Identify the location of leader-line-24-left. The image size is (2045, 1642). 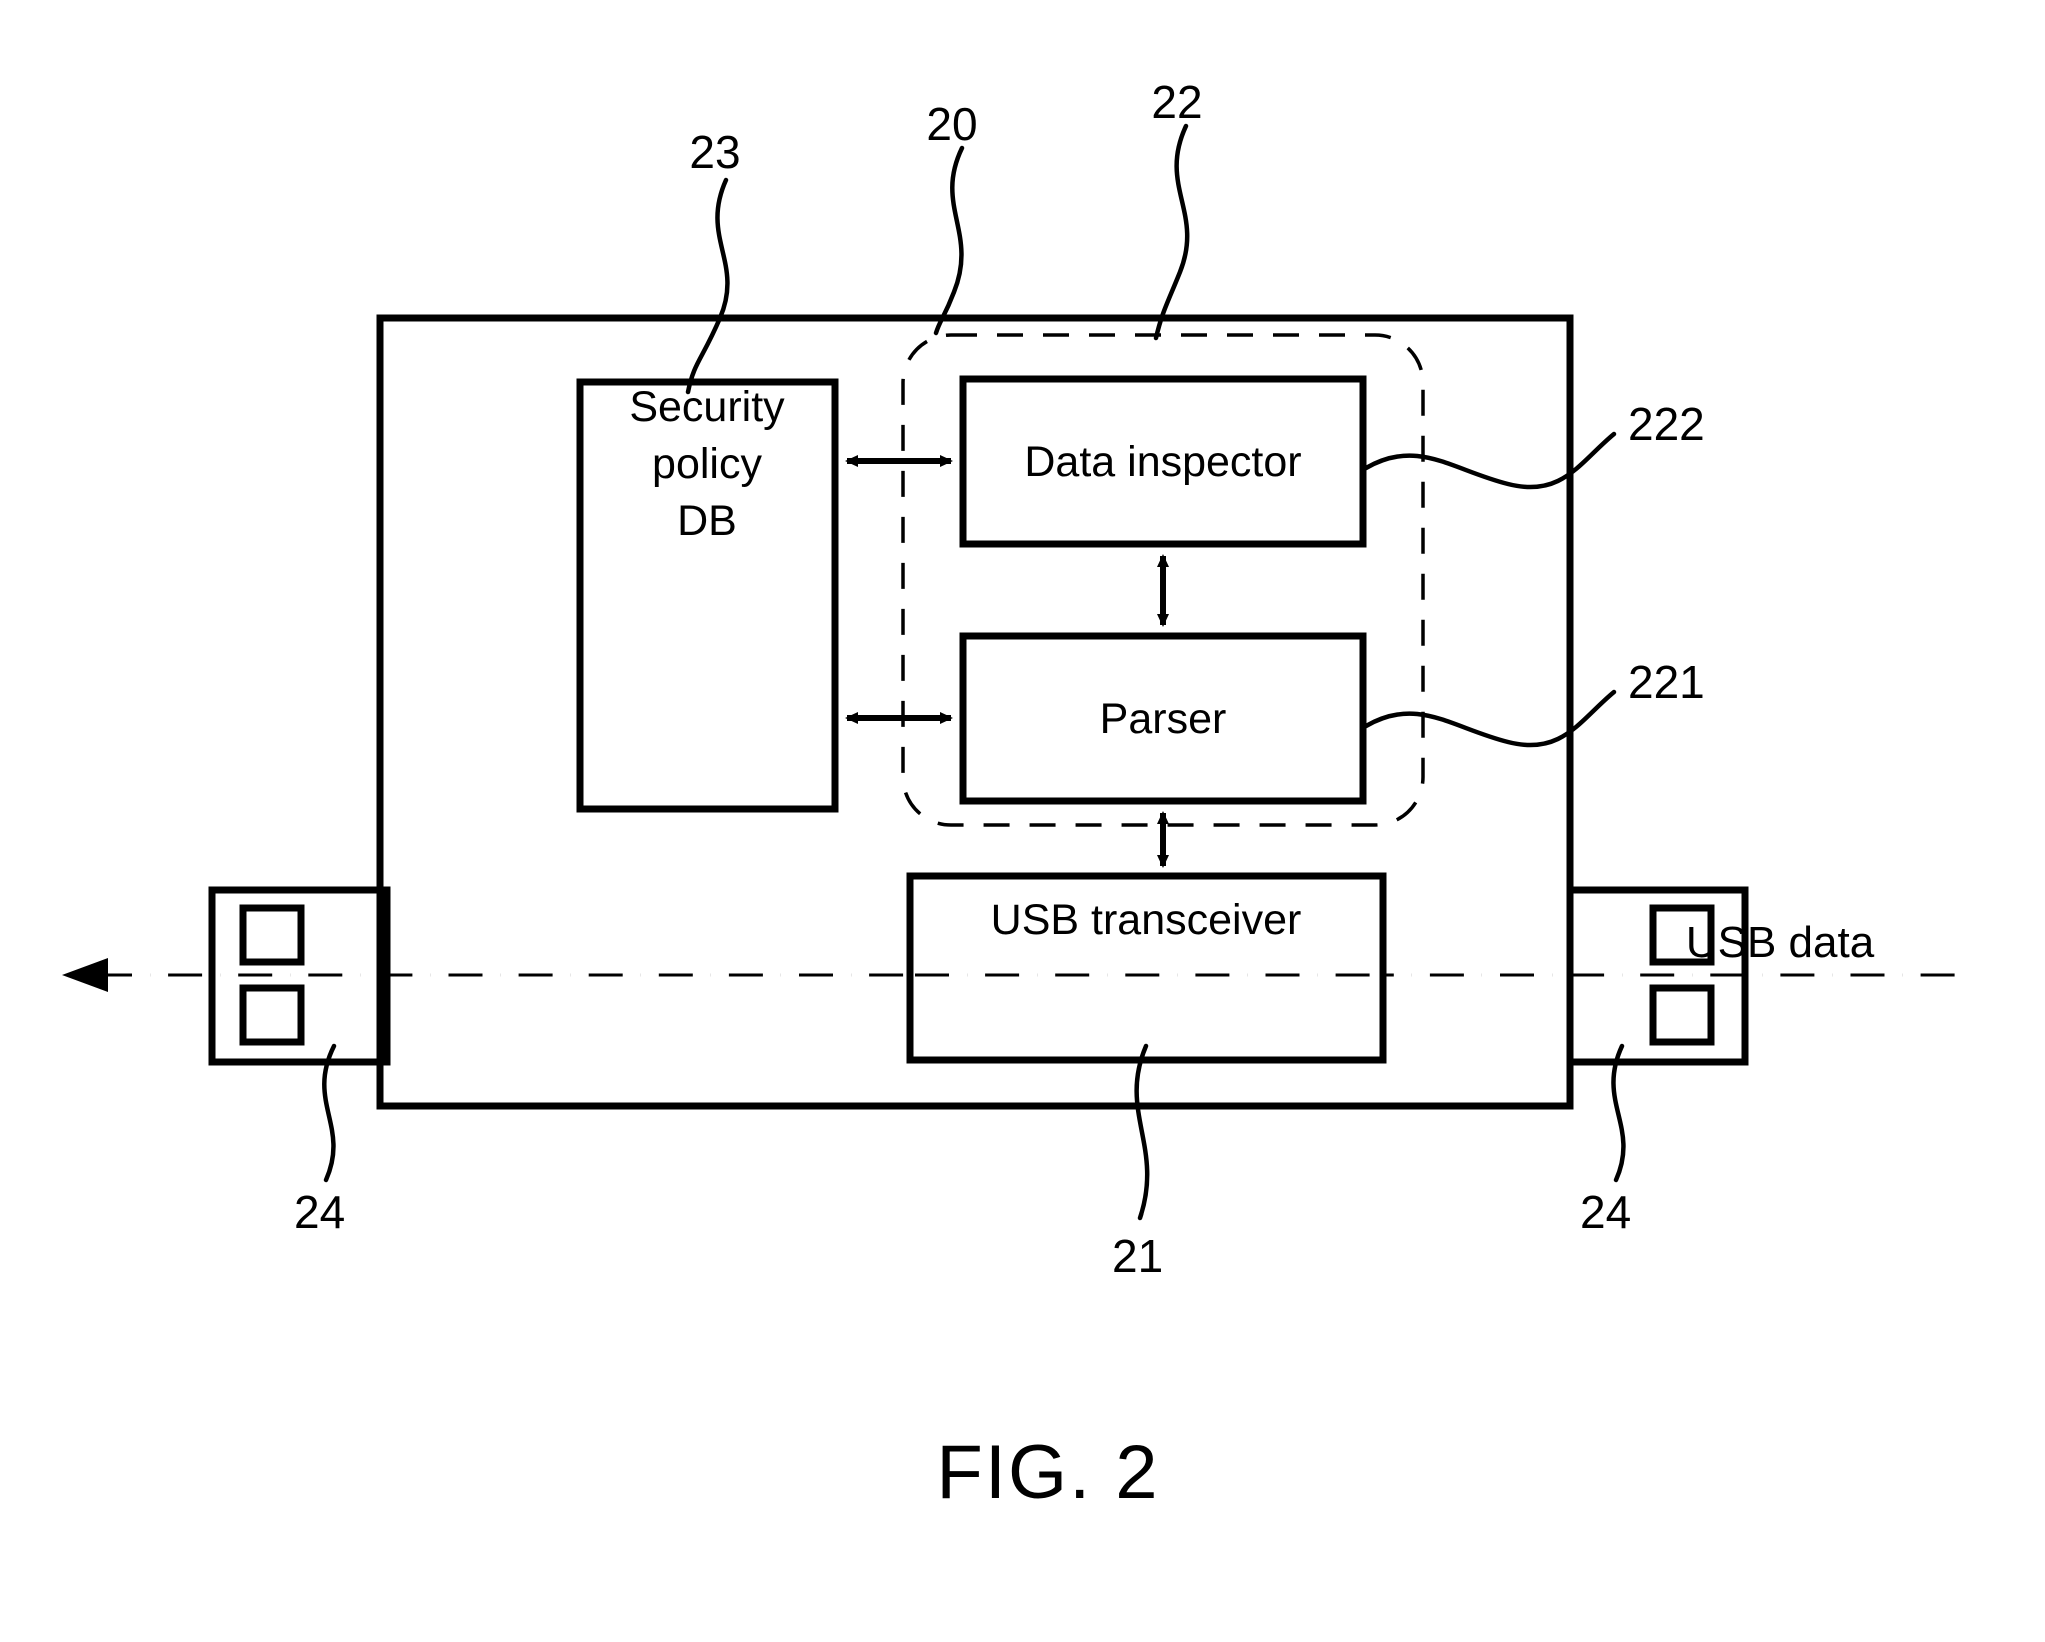
(329, 1113).